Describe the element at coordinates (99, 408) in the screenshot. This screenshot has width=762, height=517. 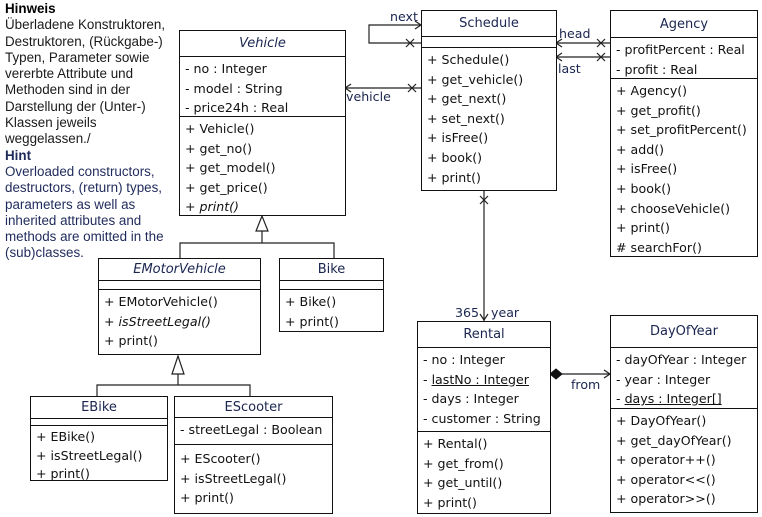
I see `class-name: EBike` at that location.